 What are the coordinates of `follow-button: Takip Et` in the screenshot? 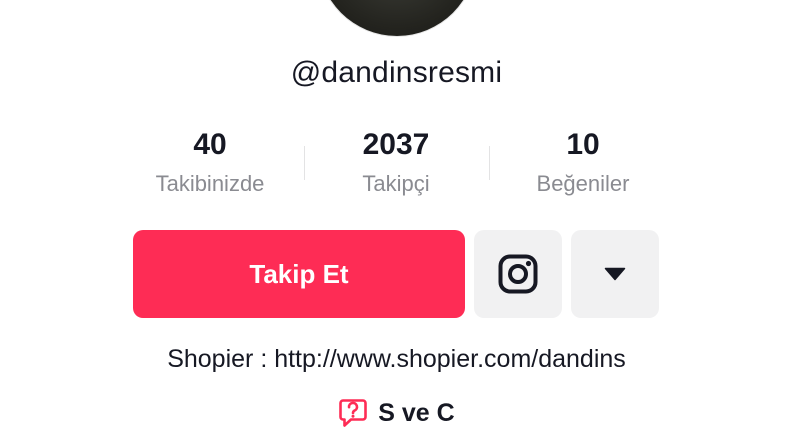 It's located at (299, 274).